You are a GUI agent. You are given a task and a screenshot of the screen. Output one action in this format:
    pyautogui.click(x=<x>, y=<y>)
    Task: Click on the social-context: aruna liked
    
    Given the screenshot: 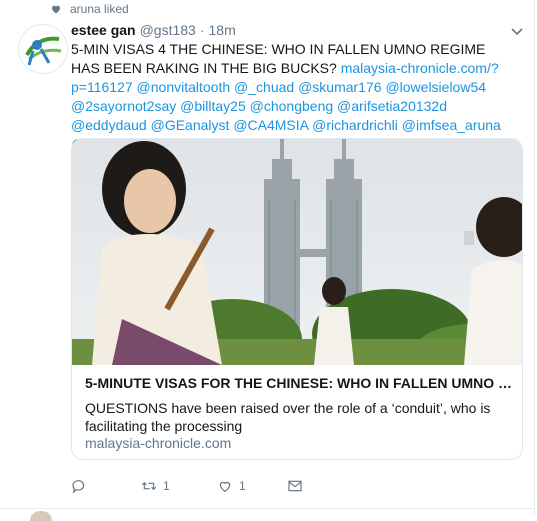 What is the action you would take?
    pyautogui.click(x=89, y=9)
    